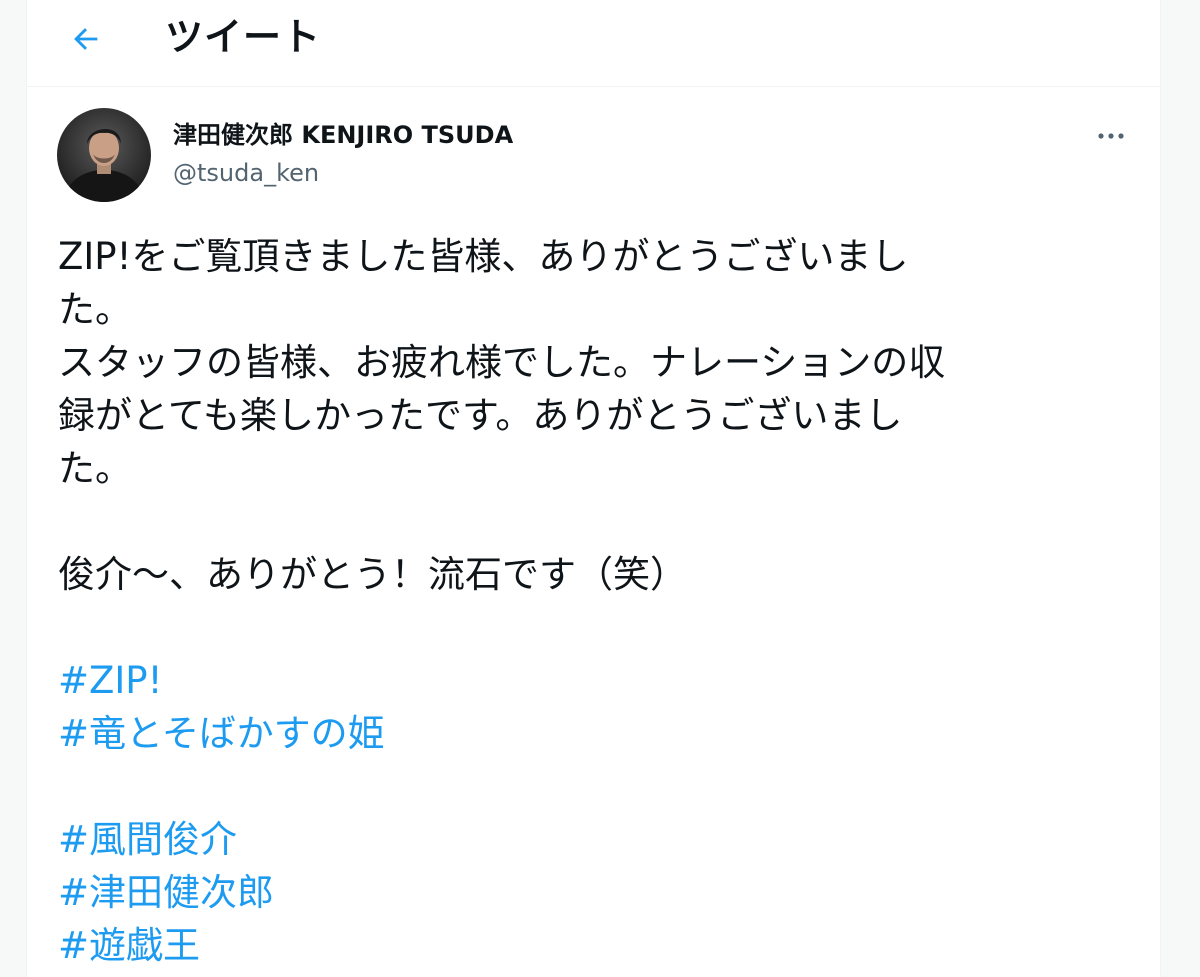  I want to click on author-display-name: 津田健次郎 KENJIRO TSUDA, so click(343, 135).